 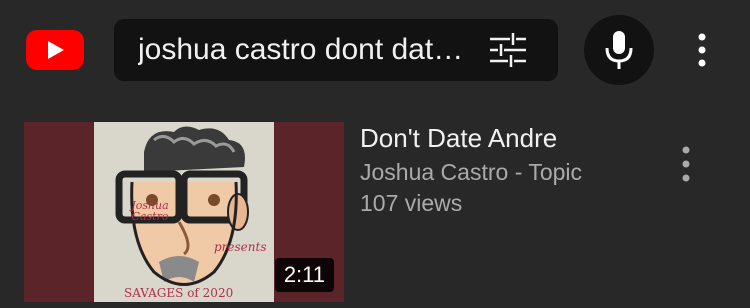 I want to click on view-count: 107 views, so click(x=411, y=203).